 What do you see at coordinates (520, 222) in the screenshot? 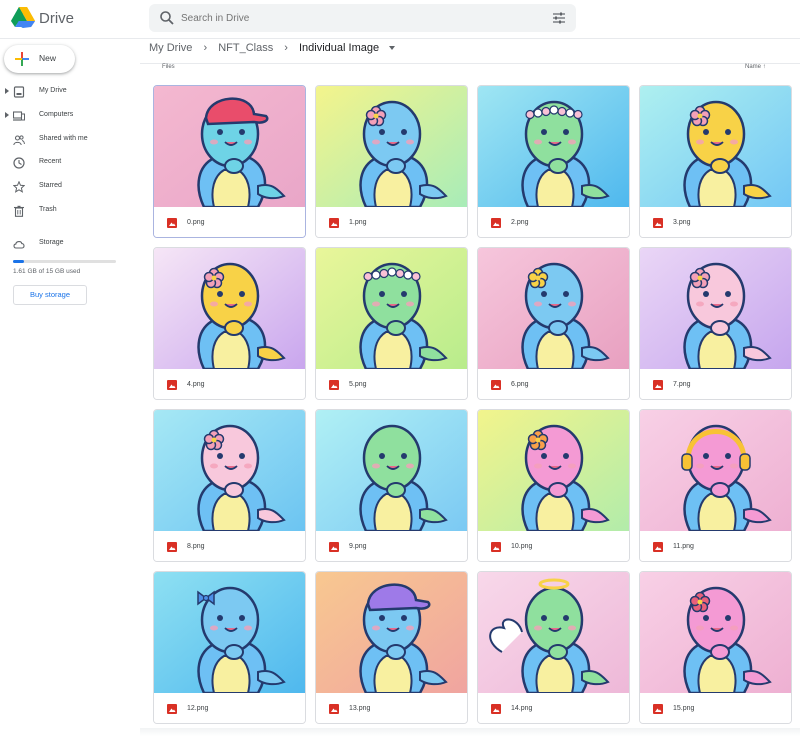
I see `file-name: 2.png` at bounding box center [520, 222].